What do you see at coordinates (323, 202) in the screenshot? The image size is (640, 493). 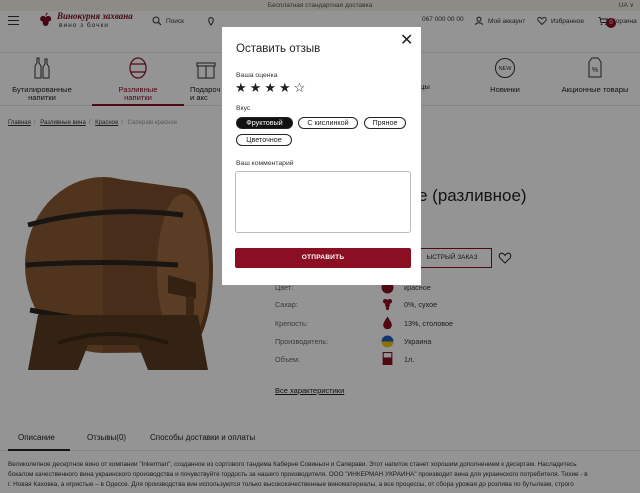 I see `comment-textarea` at bounding box center [323, 202].